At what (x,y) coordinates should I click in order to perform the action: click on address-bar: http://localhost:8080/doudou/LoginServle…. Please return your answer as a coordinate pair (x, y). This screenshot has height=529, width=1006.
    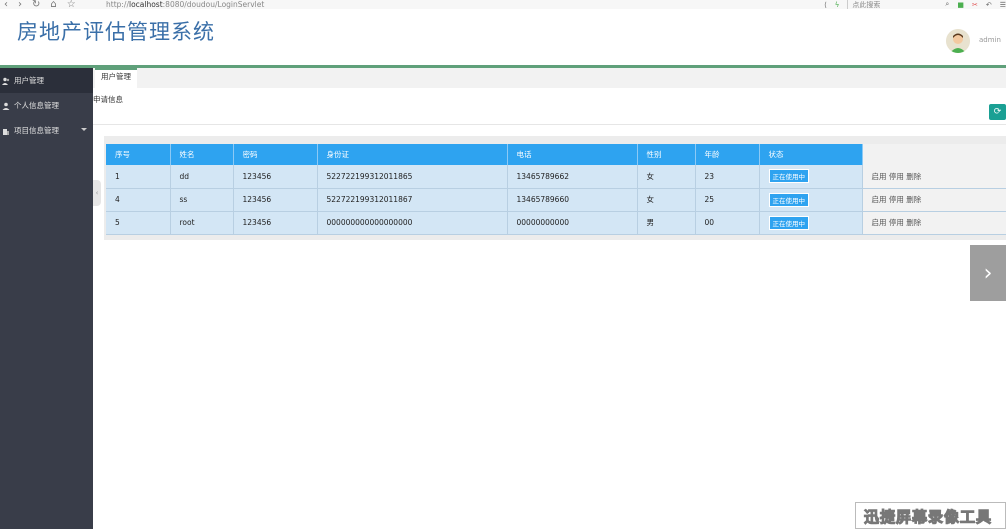
    Looking at the image, I should click on (185, 4).